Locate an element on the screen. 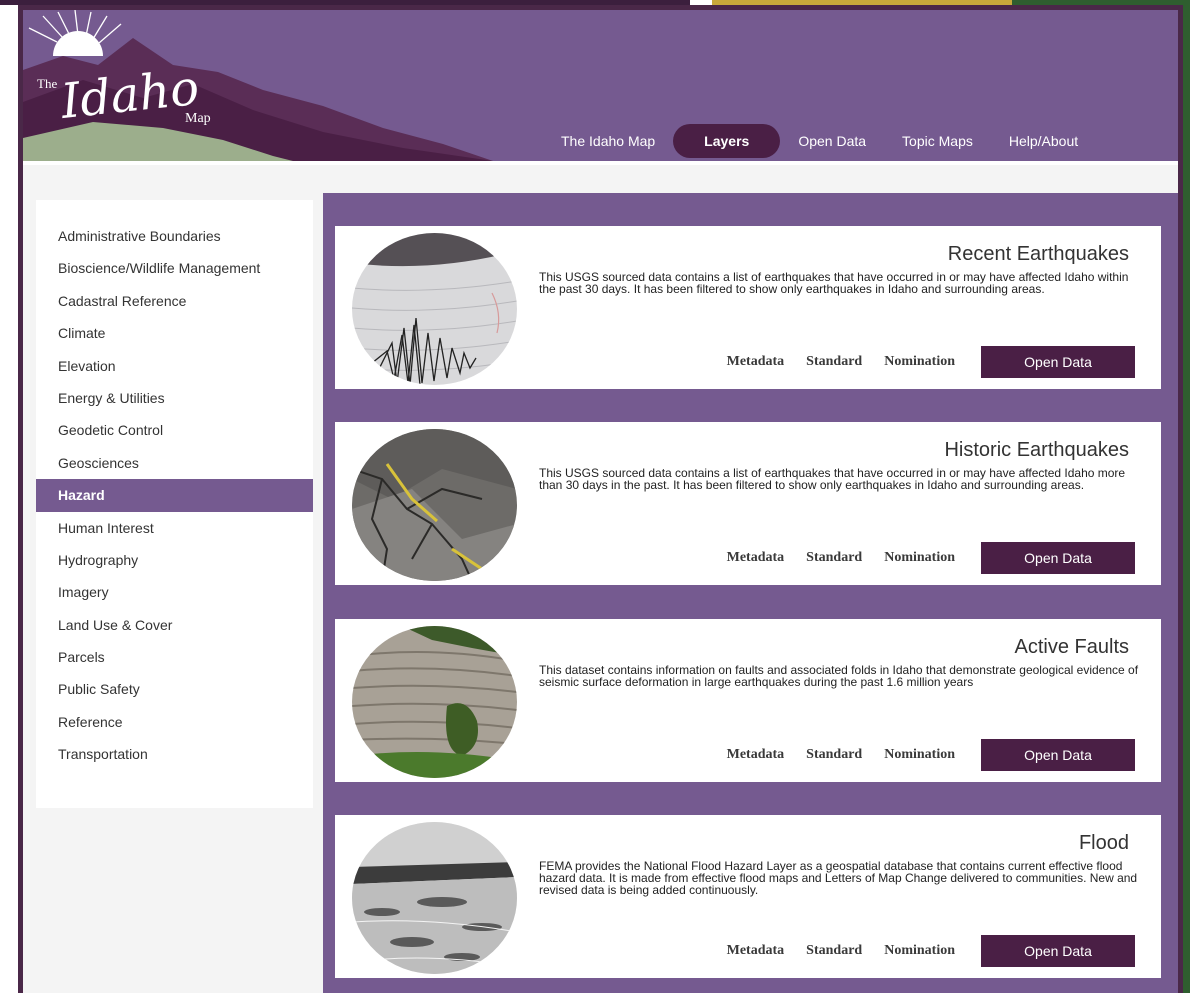 This screenshot has height=993, width=1190. nav-the-idaho-map: The Idaho Map is located at coordinates (608, 141).